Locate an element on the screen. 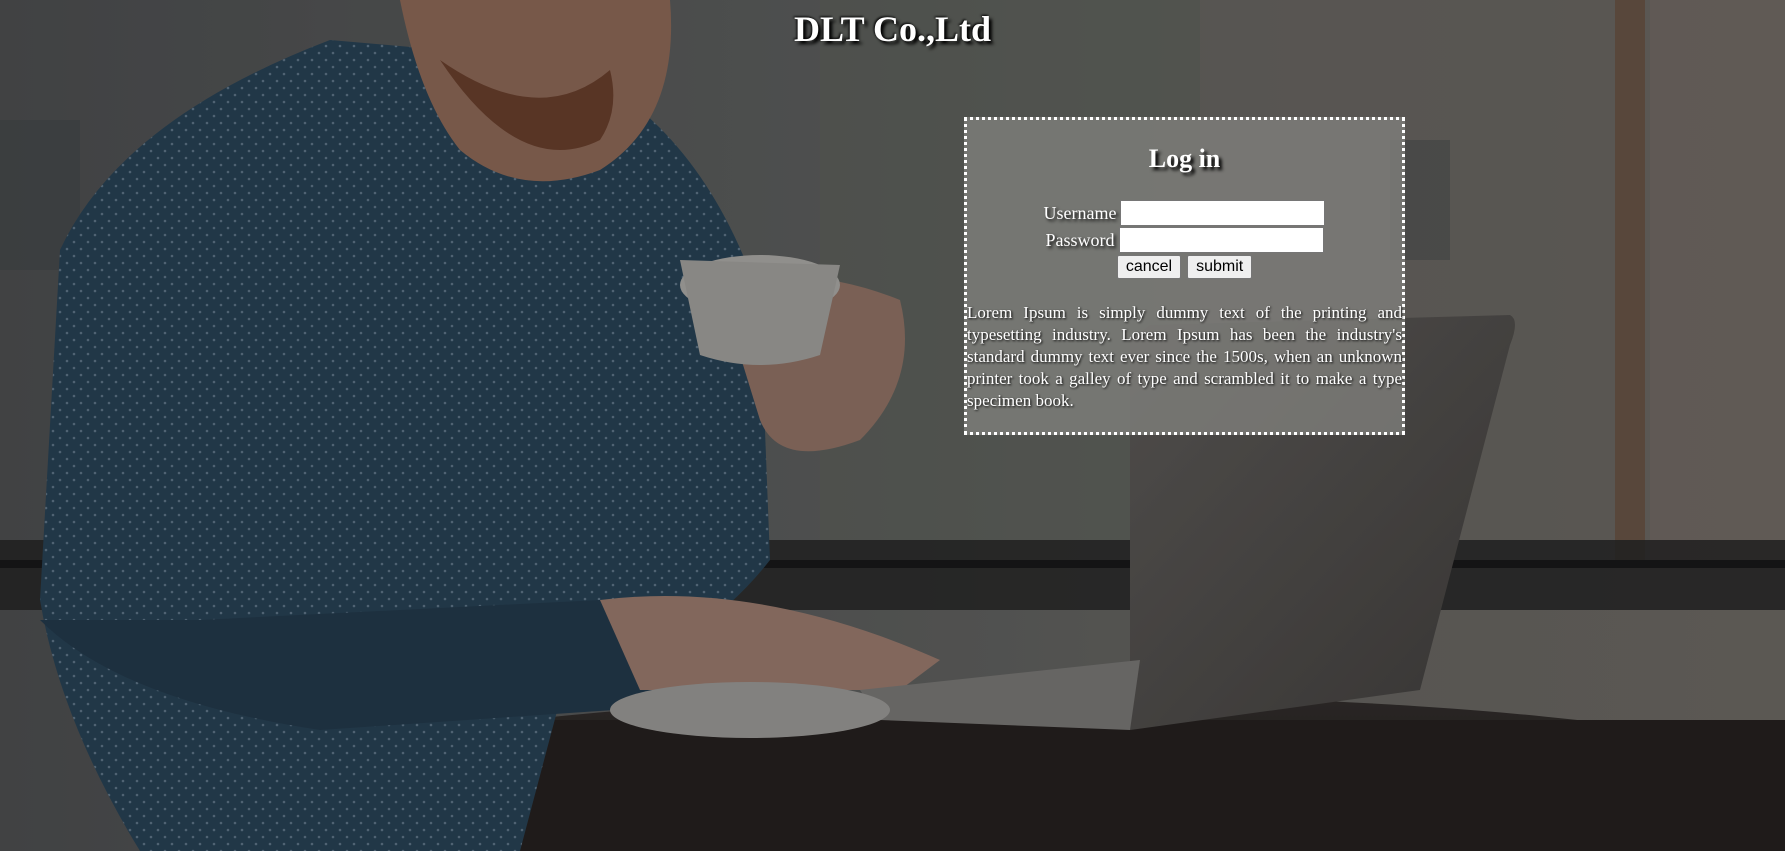  cancel-button: cancel is located at coordinates (1149, 267).